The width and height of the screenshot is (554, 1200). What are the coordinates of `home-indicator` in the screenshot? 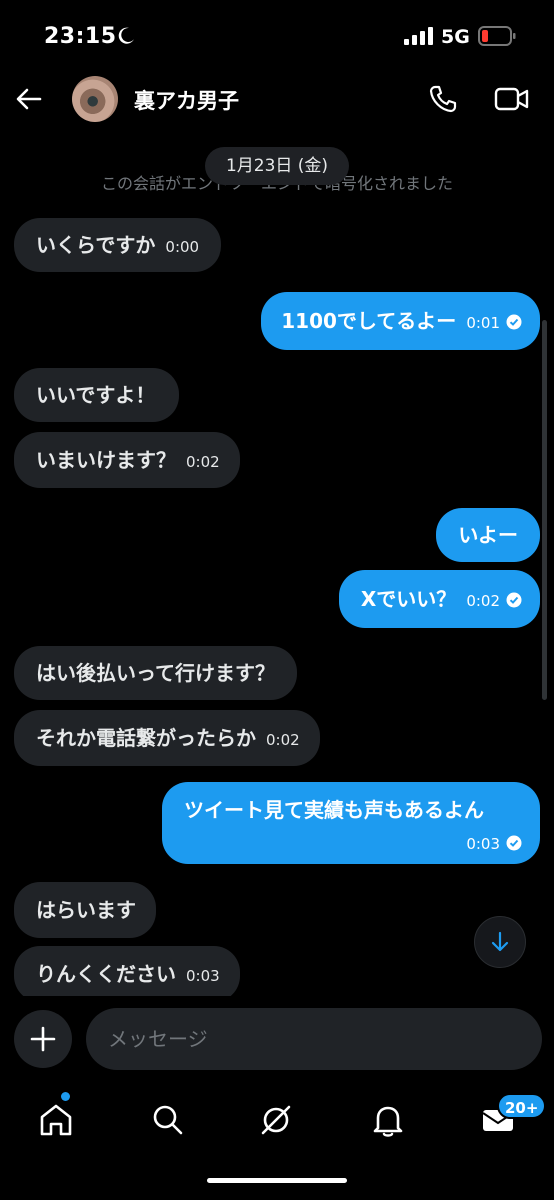 It's located at (277, 1180).